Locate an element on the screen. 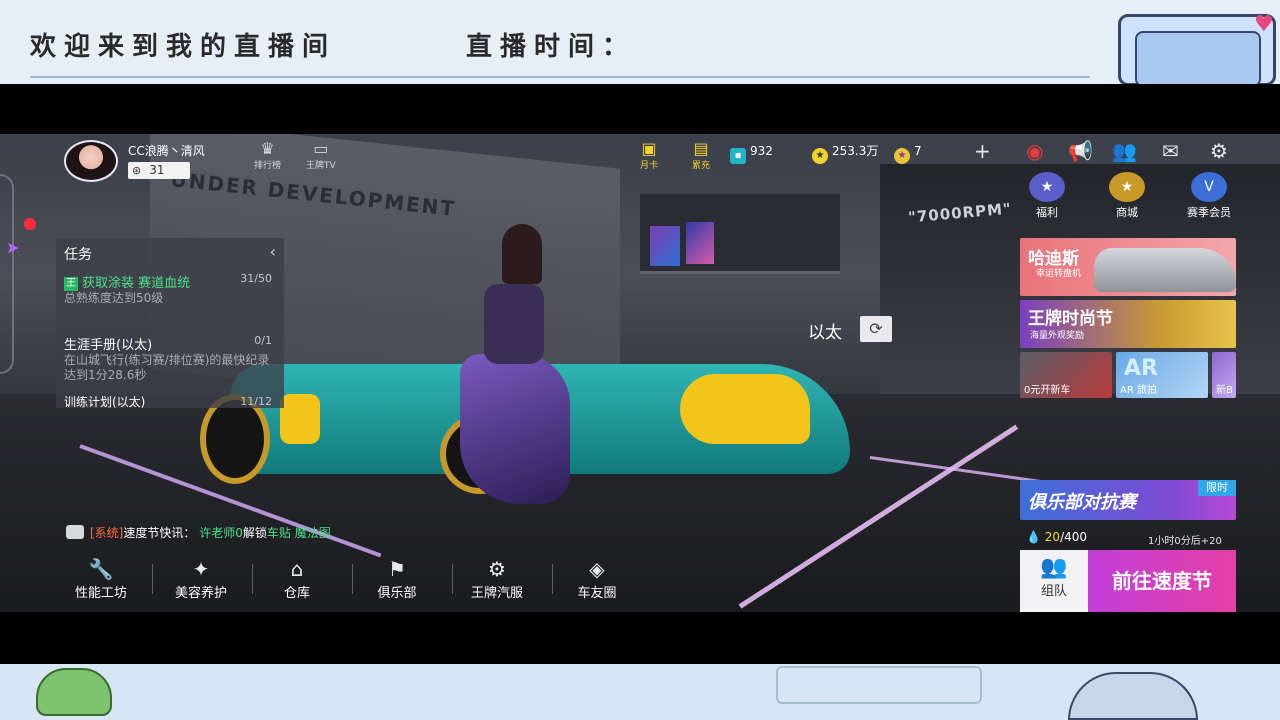 The image size is (1280, 720). coin-icon: ★ is located at coordinates (820, 156).